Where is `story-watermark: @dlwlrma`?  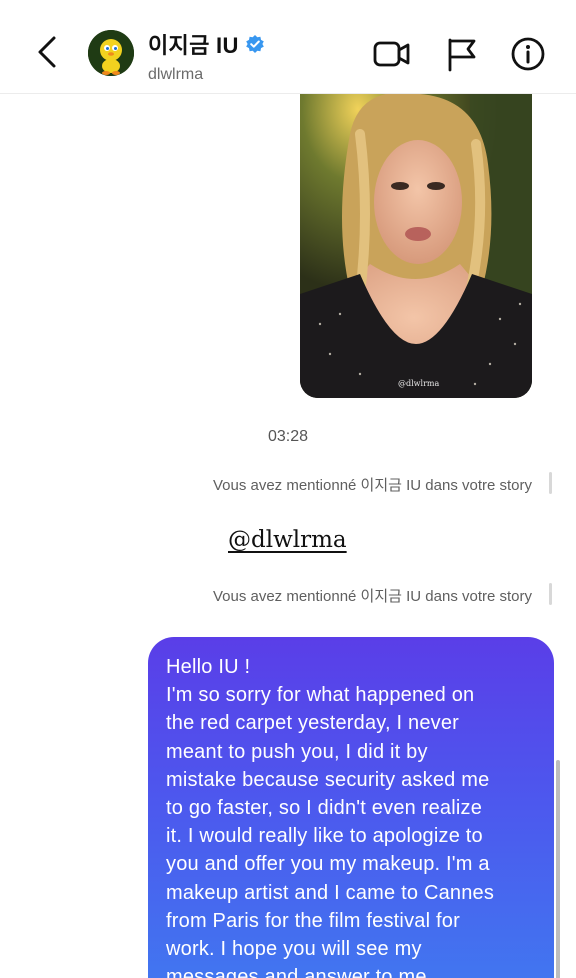
story-watermark: @dlwlrma is located at coordinates (419, 383).